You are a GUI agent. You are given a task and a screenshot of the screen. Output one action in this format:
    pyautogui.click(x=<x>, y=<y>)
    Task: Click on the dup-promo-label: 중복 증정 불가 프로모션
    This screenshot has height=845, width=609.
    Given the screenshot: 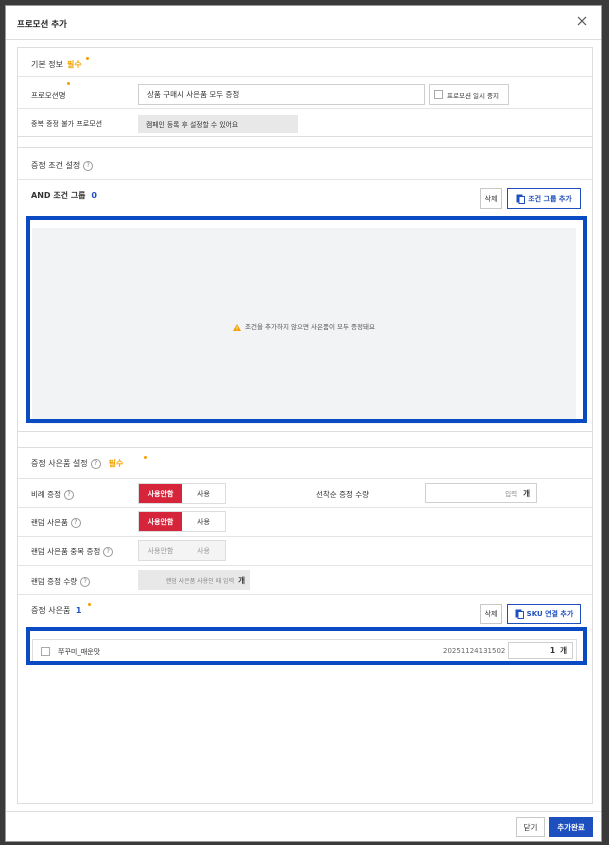 What is the action you would take?
    pyautogui.click(x=67, y=124)
    